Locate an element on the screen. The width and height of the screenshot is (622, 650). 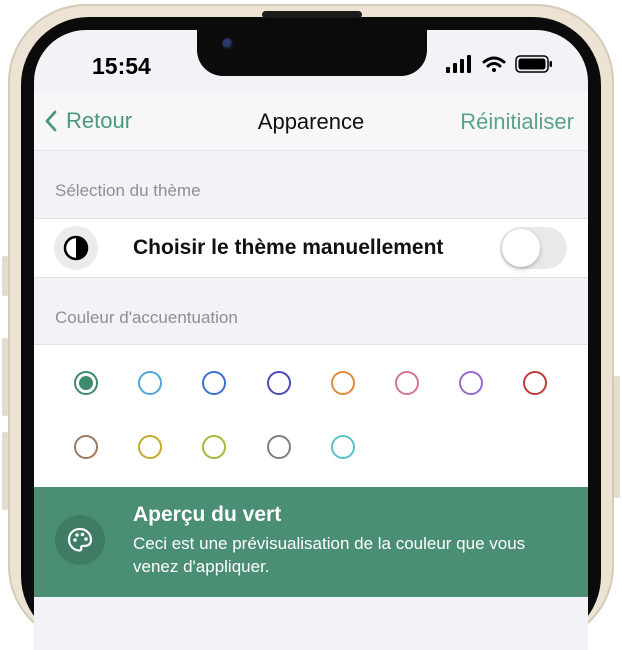
theme-section-header: Sélection du thème is located at coordinates (128, 190).